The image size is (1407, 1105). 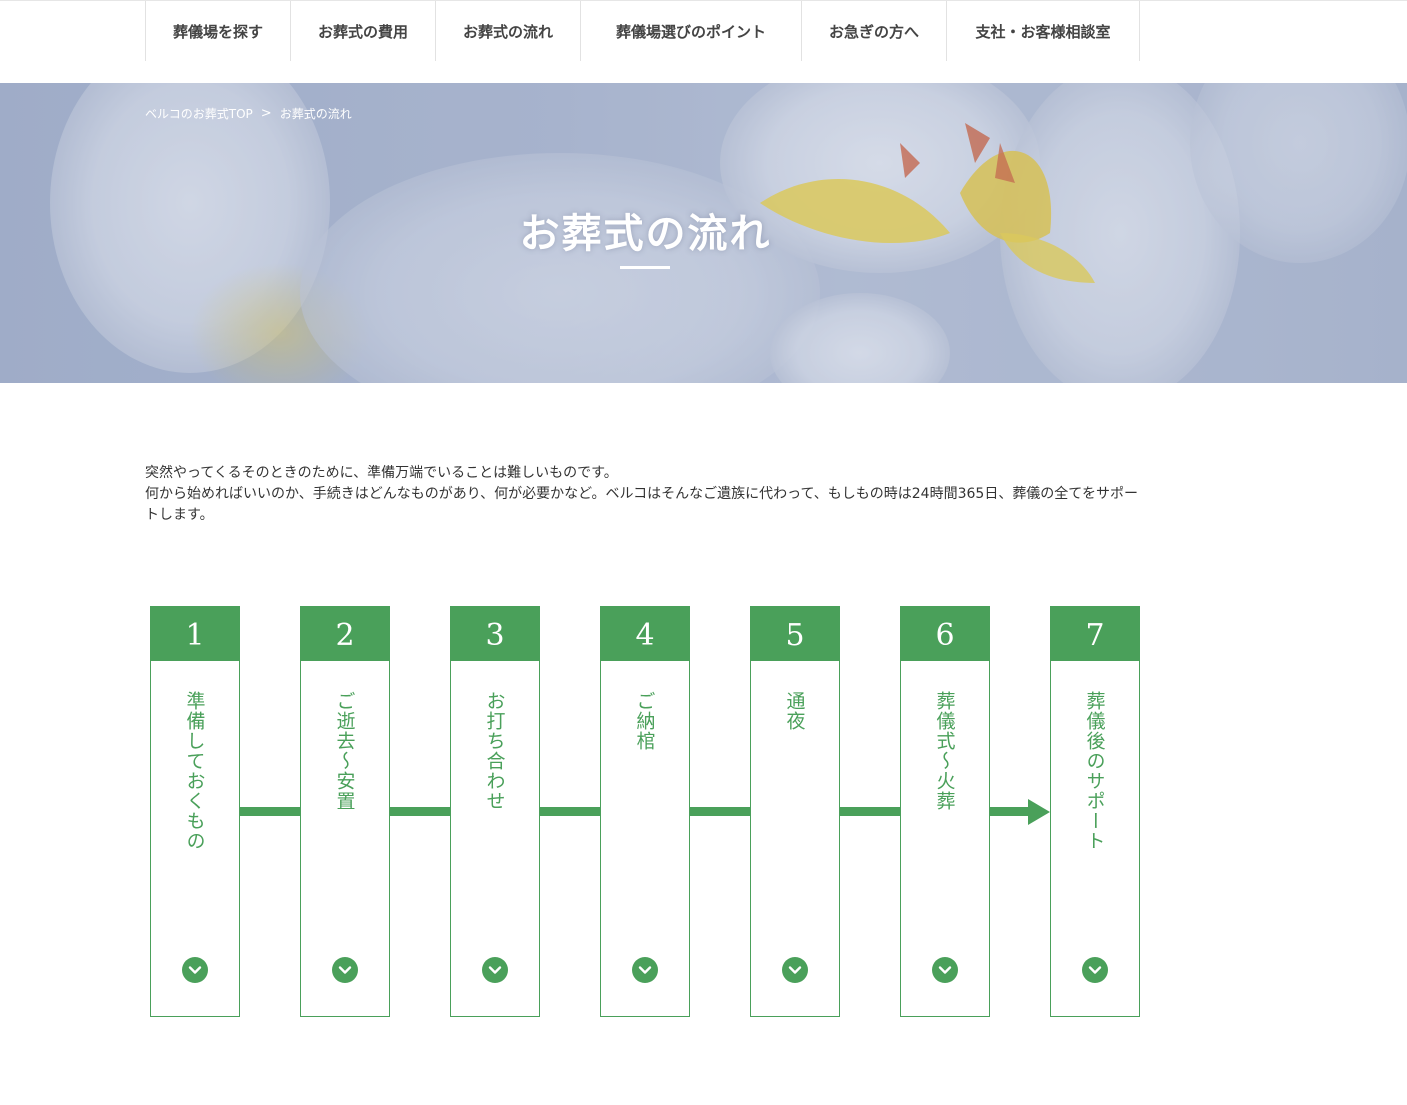 I want to click on nav-item-funeral-flow: お葬式の流れ, so click(x=507, y=31).